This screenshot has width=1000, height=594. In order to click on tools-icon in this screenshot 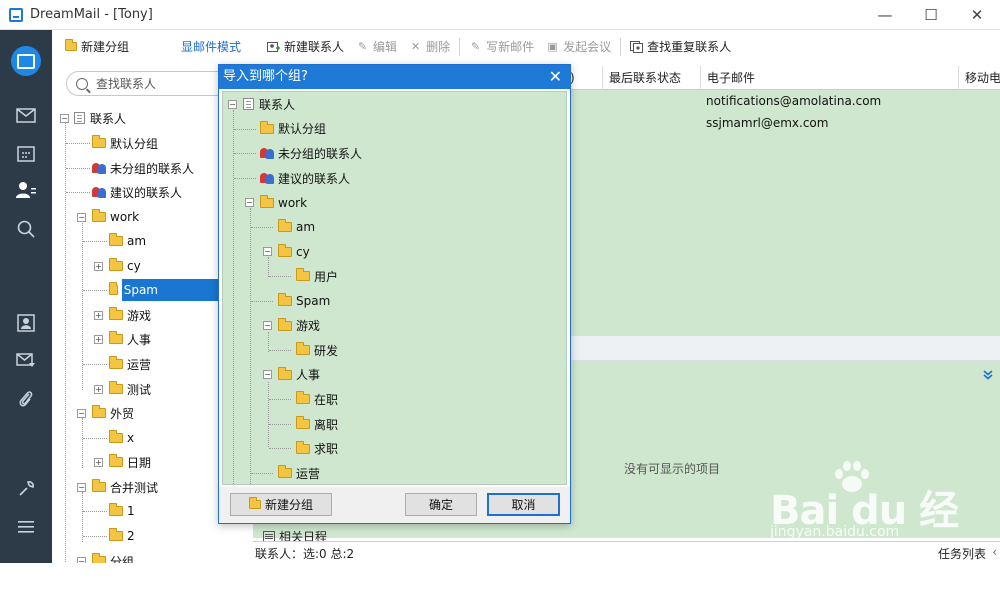, I will do `click(26, 489)`.